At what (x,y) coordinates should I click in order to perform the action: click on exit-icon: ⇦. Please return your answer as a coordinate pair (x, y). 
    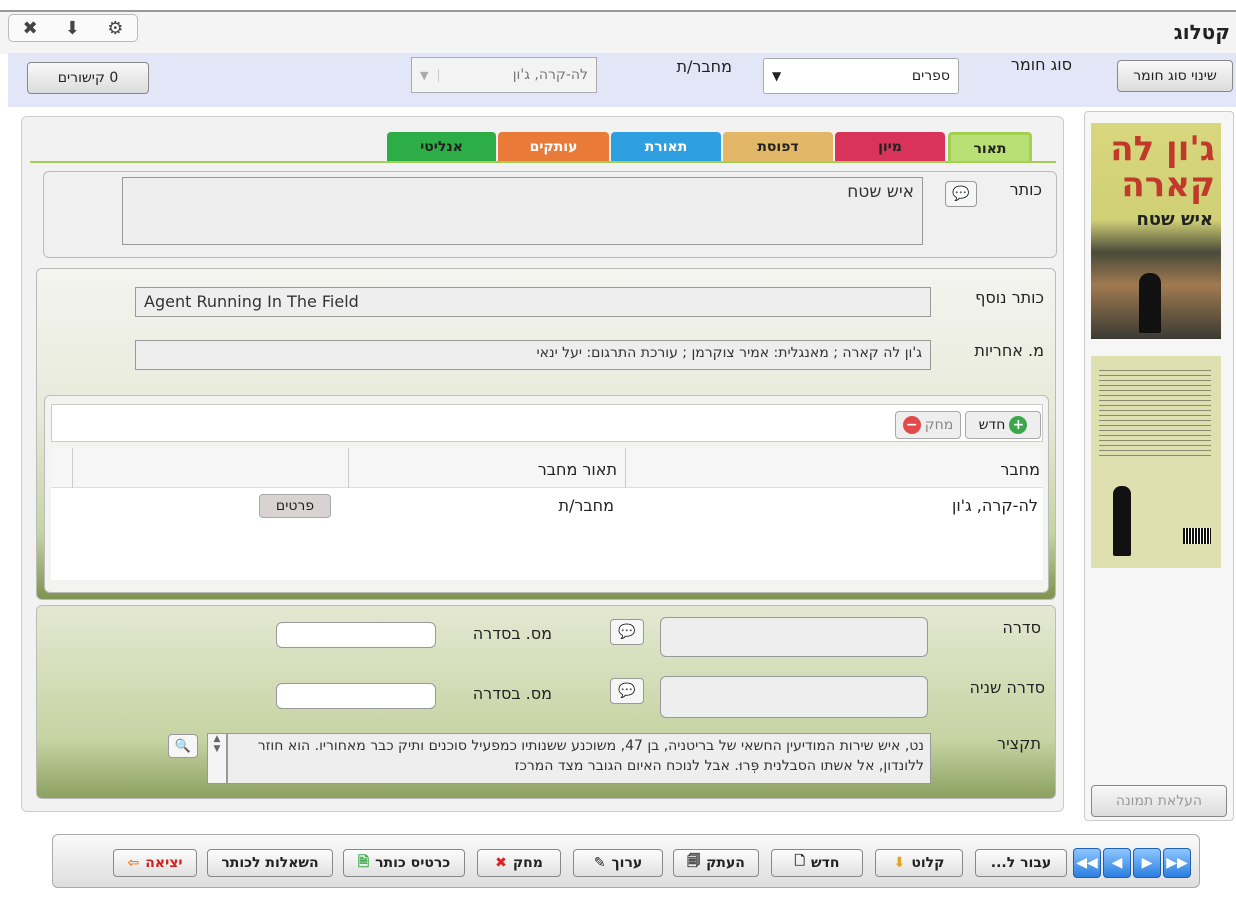
    Looking at the image, I should click on (133, 863).